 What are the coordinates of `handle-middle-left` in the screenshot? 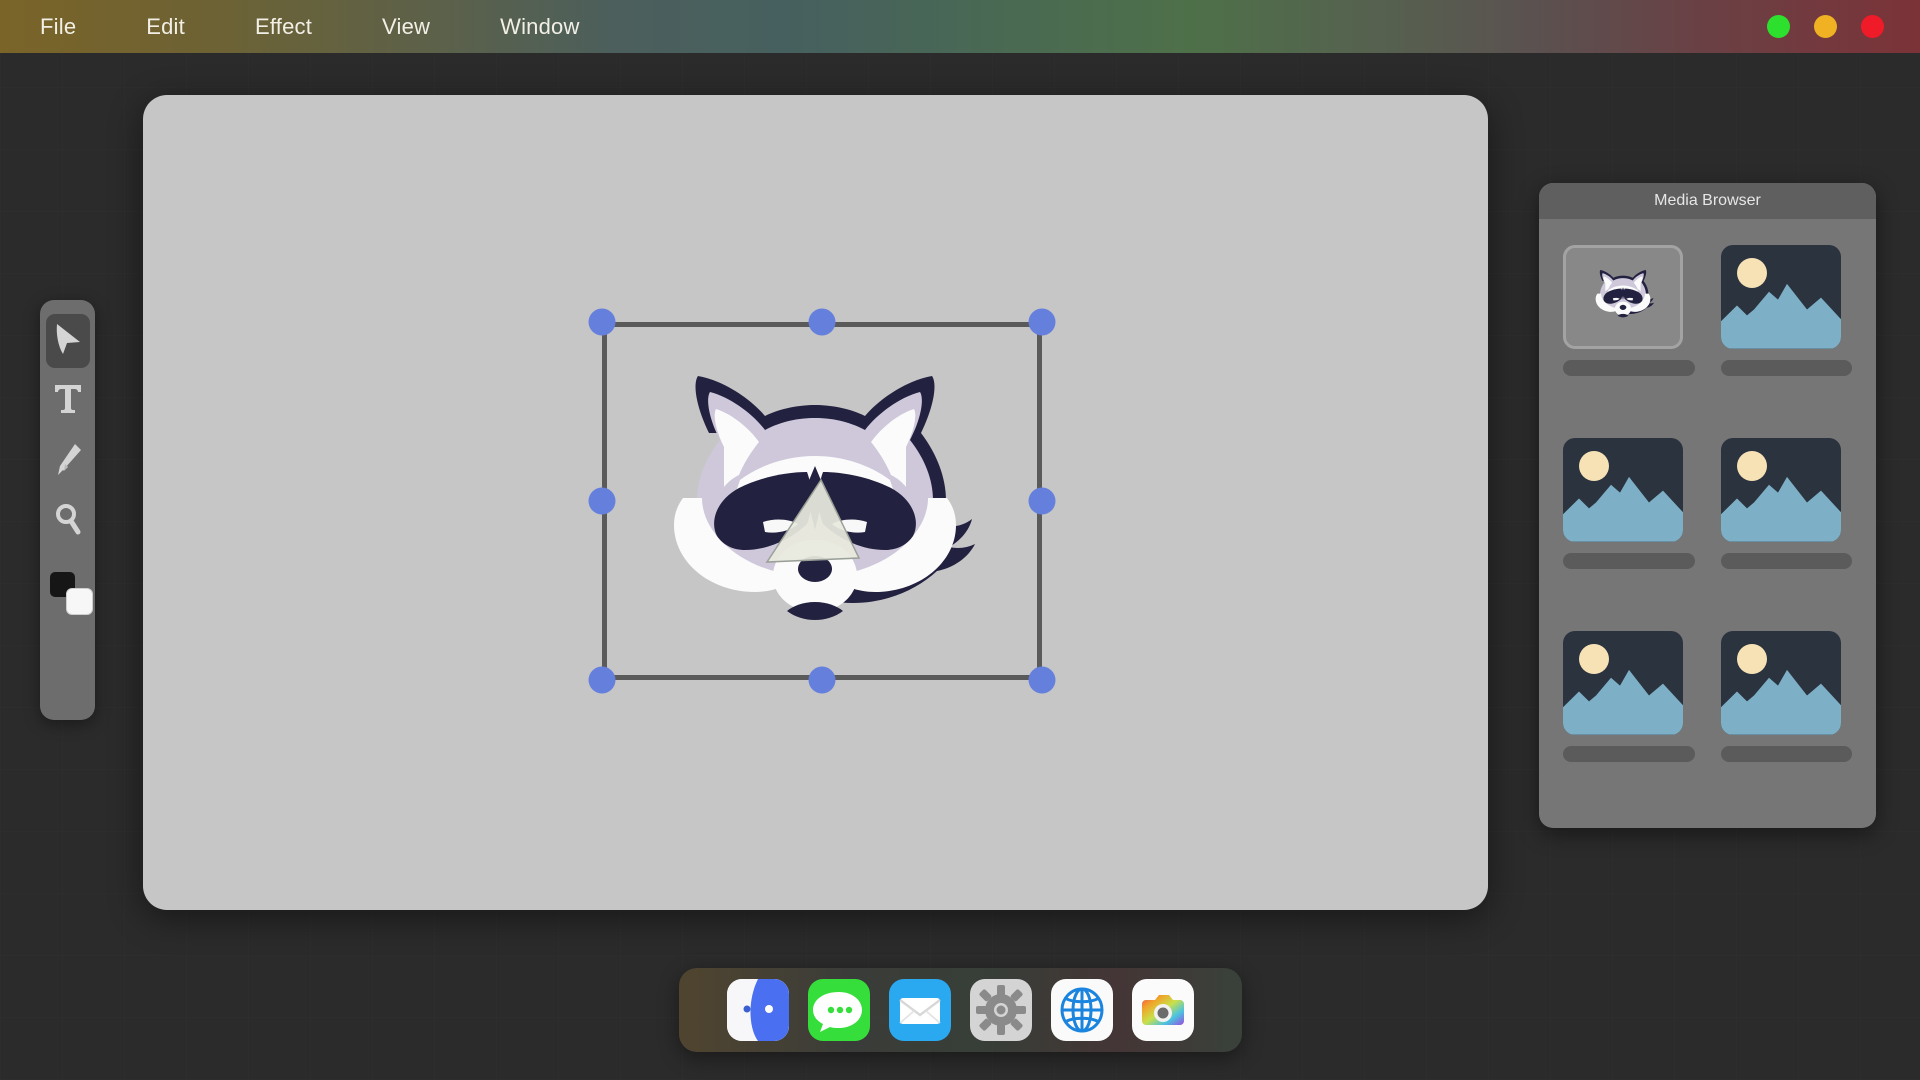 It's located at (602, 501).